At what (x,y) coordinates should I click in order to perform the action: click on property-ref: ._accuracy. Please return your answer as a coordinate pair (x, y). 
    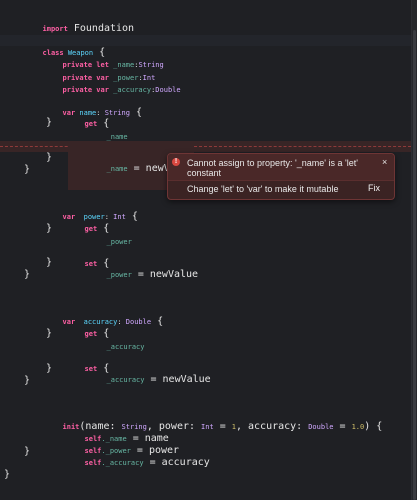
    Looking at the image, I should click on (122, 463).